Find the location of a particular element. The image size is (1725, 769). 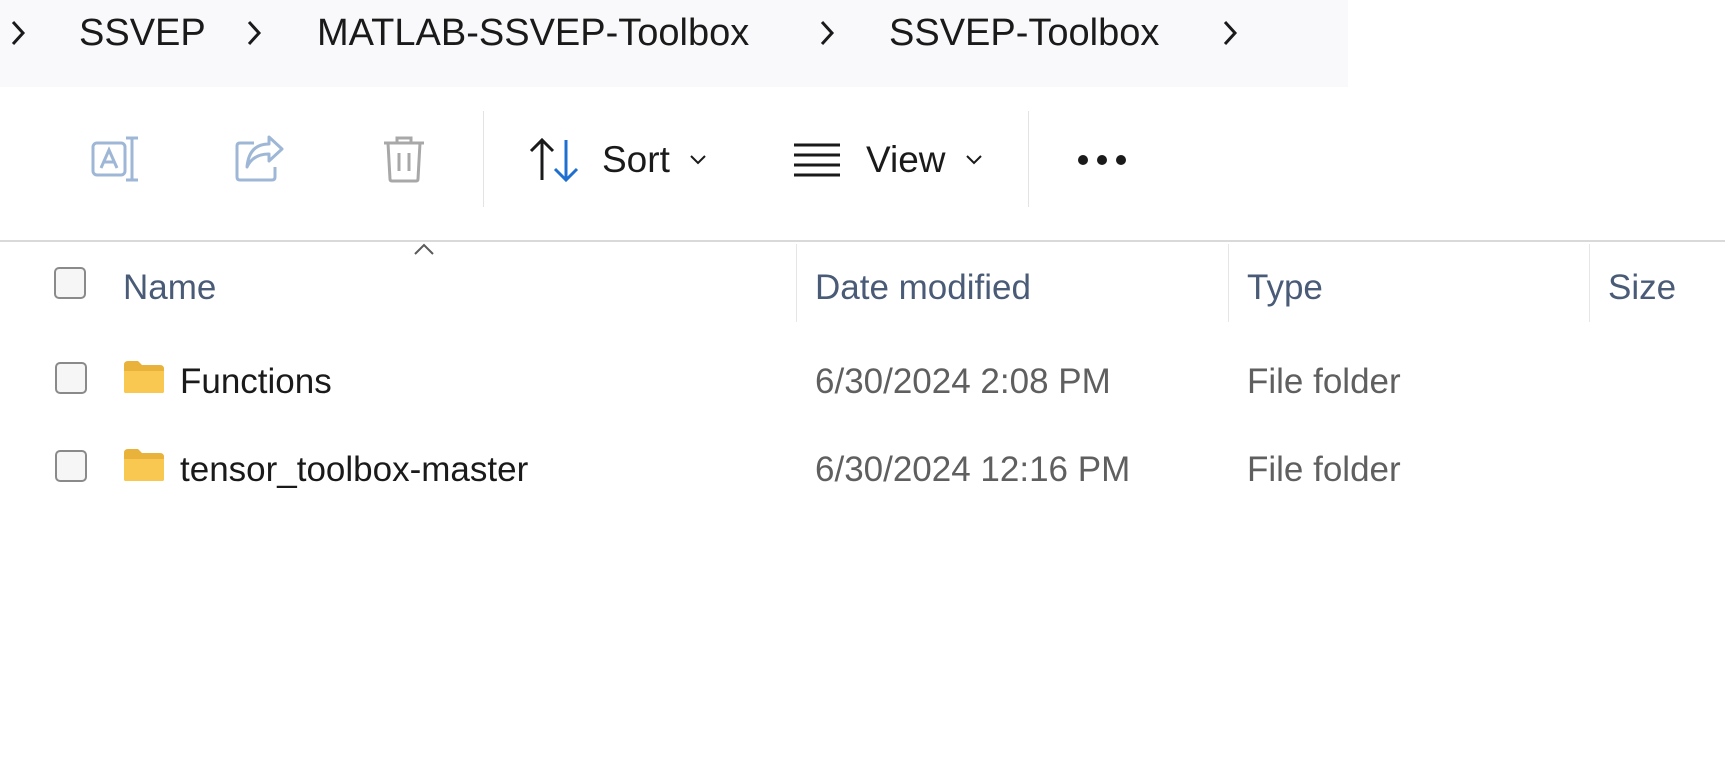

view-label: View is located at coordinates (906, 159).